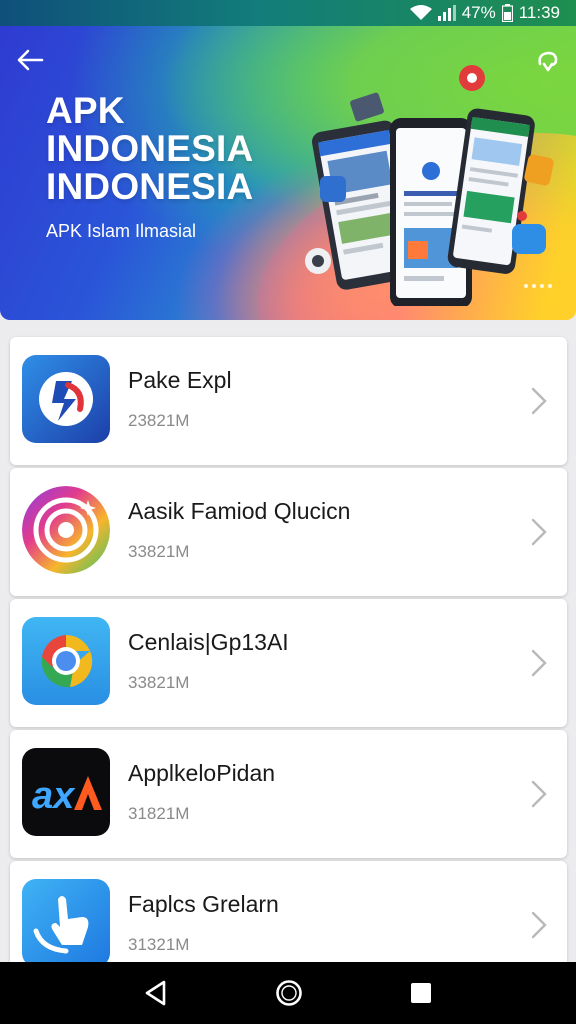 Image resolution: width=576 pixels, height=1024 pixels. I want to click on hero-title-line3: INDONESIA, so click(150, 186).